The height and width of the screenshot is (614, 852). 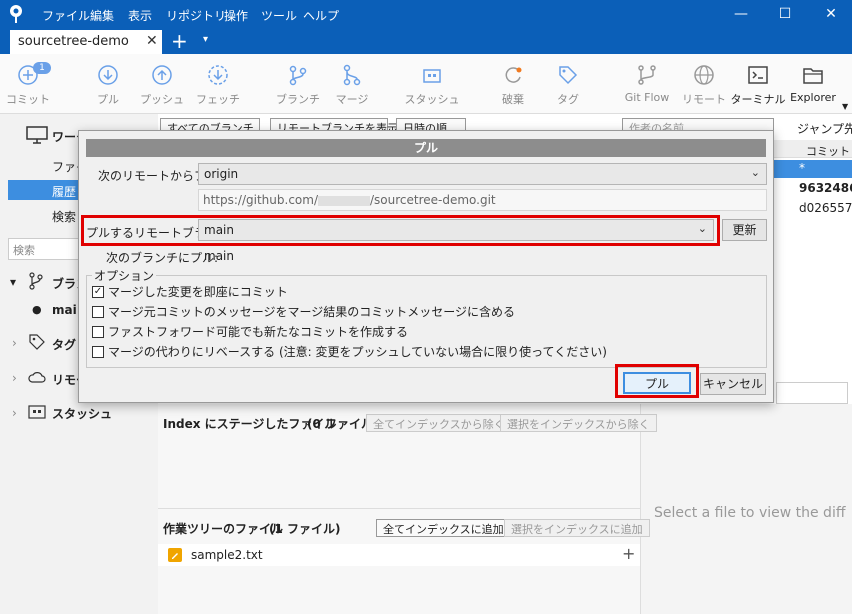 What do you see at coordinates (42, 68) in the screenshot?
I see `commit-count-badge: 1` at bounding box center [42, 68].